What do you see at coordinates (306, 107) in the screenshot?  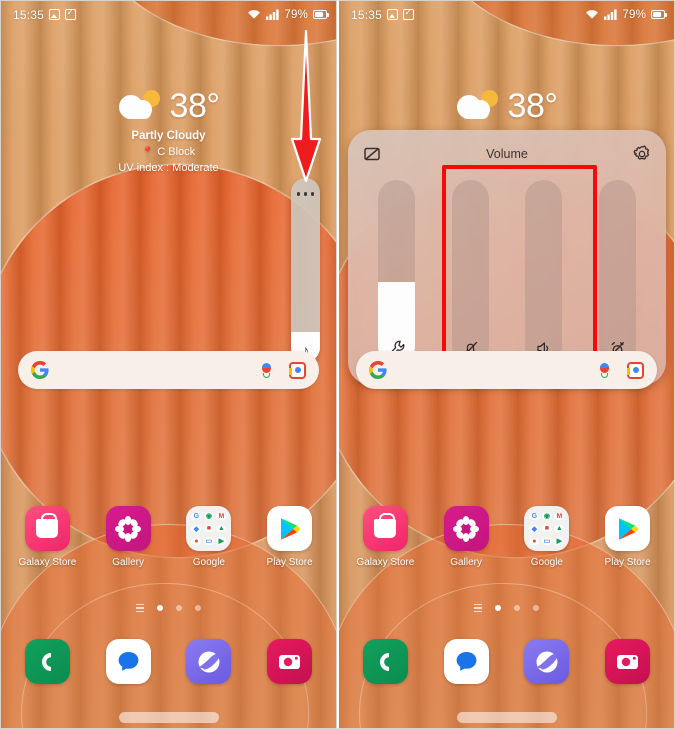 I see `red-down-arrow-annotation` at bounding box center [306, 107].